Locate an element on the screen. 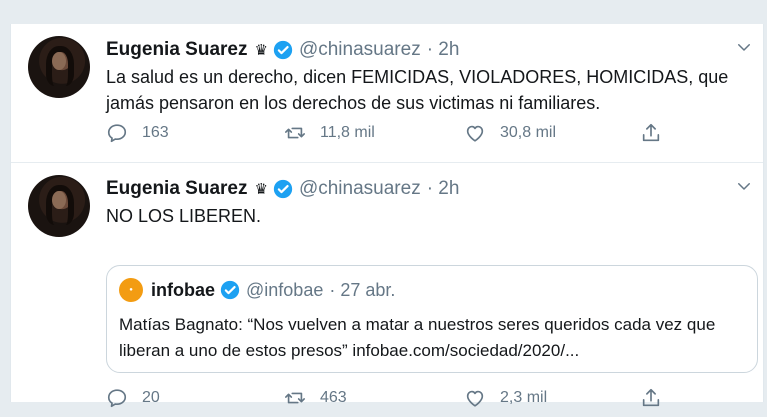 This screenshot has height=417, width=767. like-count: 30,8 mil is located at coordinates (528, 132).